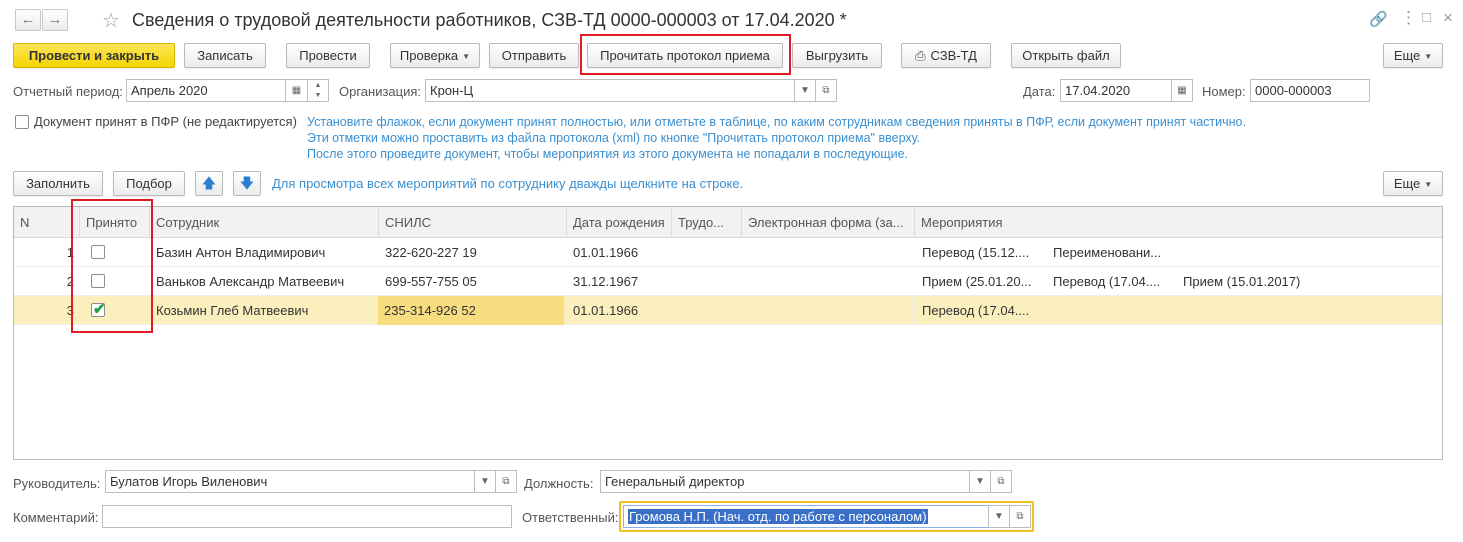  Describe the element at coordinates (559, 483) in the screenshot. I see `position-label: Должность:` at that location.